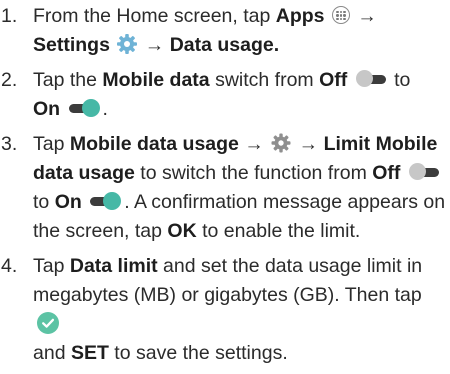 The height and width of the screenshot is (374, 450). What do you see at coordinates (48, 322) in the screenshot?
I see `checkmark-icon` at bounding box center [48, 322].